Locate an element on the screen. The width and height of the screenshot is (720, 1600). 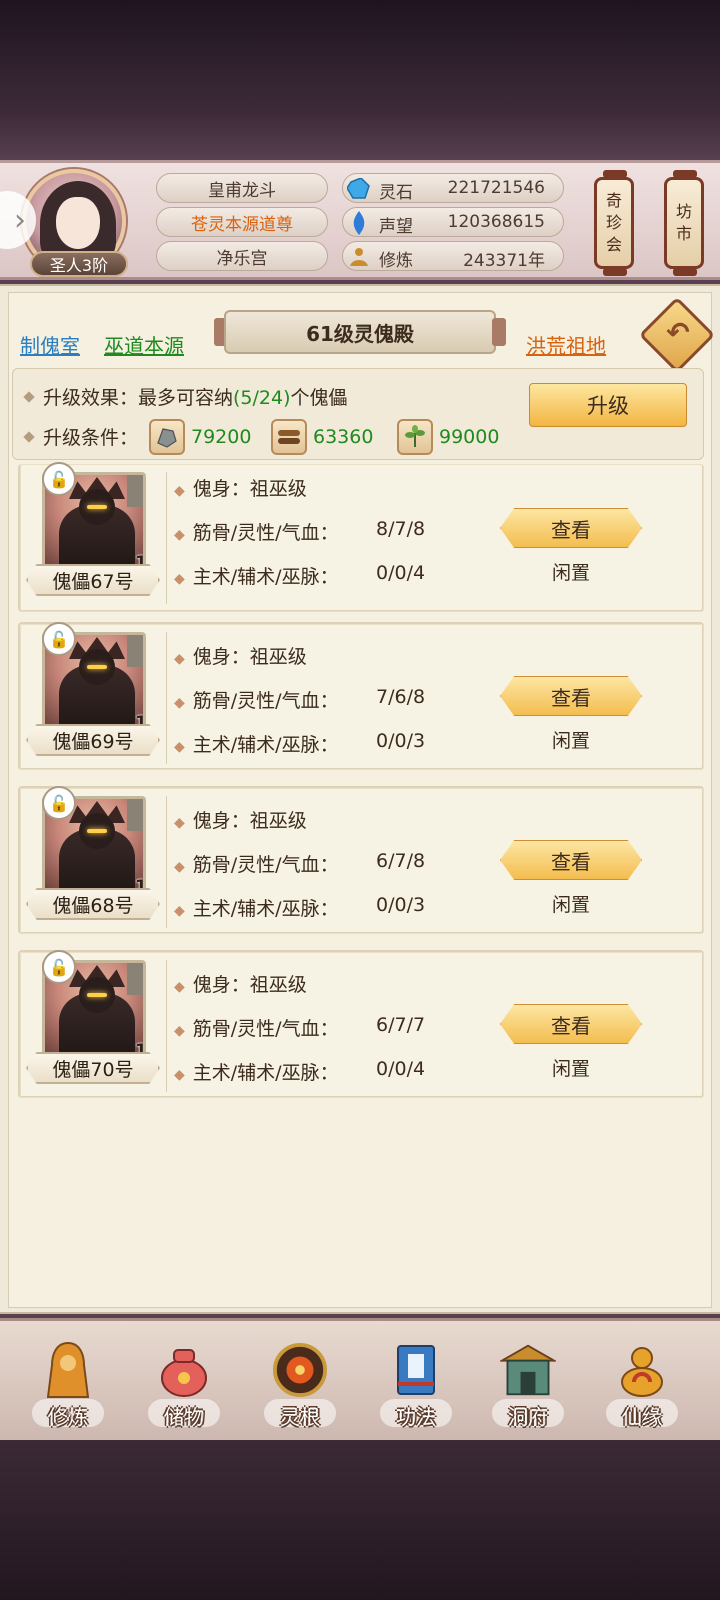
puppet-attrs-value: 8/7/8 is located at coordinates (401, 529).